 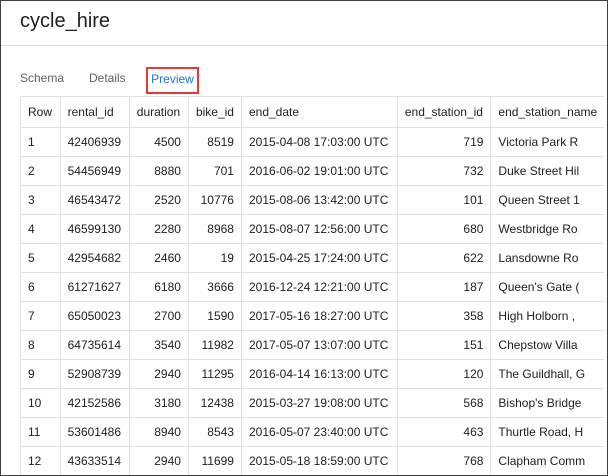 What do you see at coordinates (319, 142) in the screenshot?
I see `table-cell: 2015-04-08 17:03:00 UTC` at bounding box center [319, 142].